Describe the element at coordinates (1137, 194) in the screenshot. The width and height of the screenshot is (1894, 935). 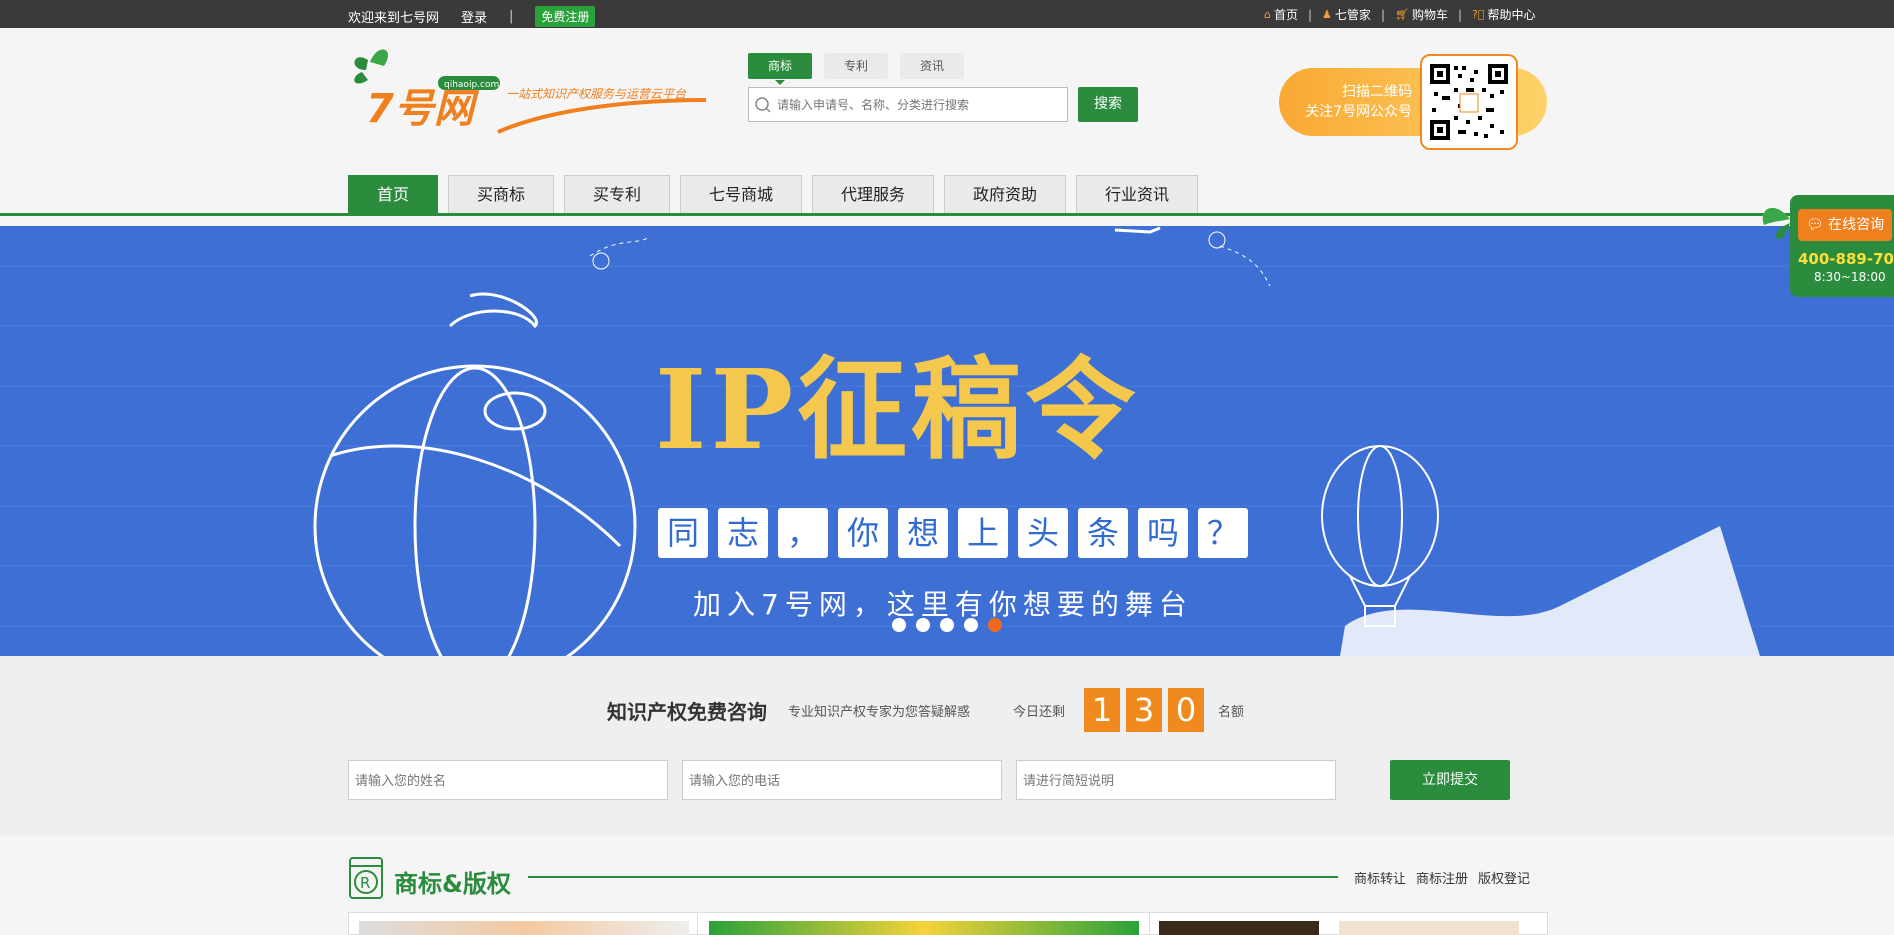
I see `nav-item-news: 行业资讯` at that location.